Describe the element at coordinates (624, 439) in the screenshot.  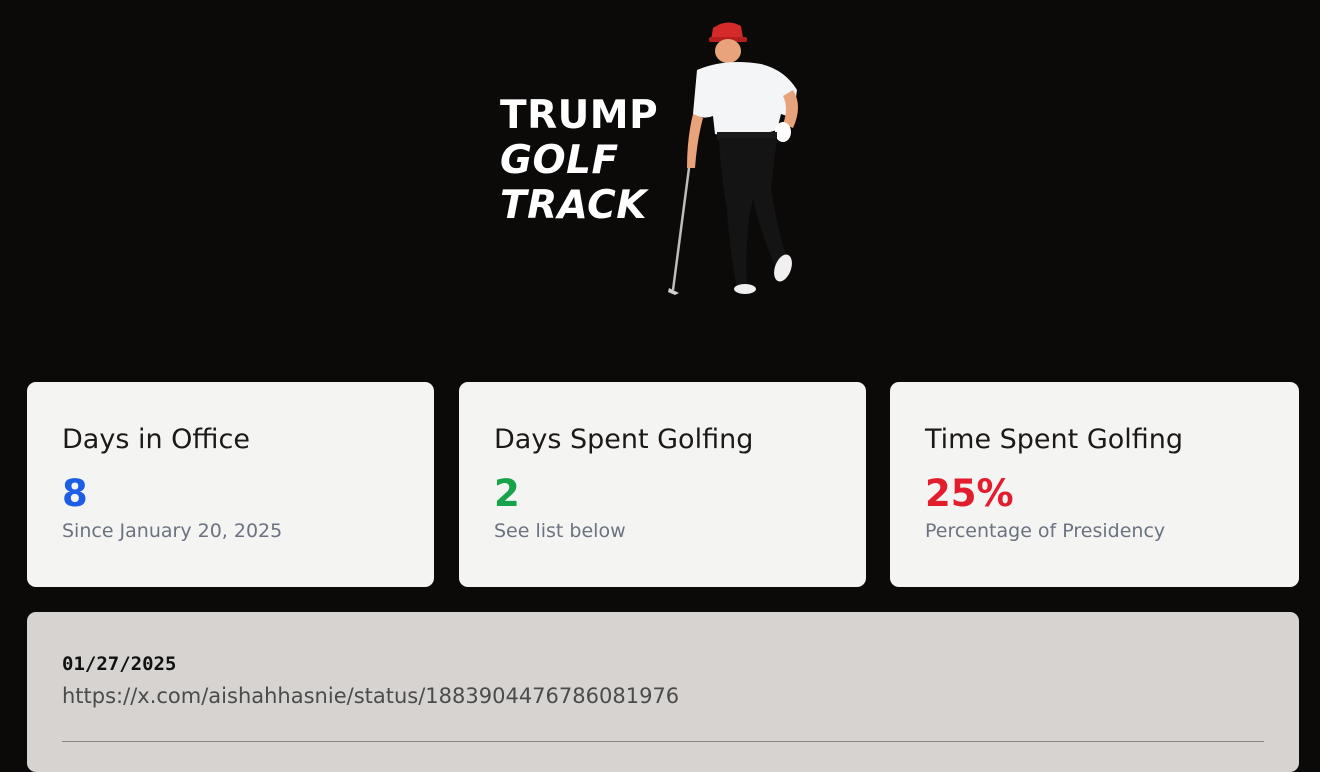
I see `stat-title: Days Spent Golfing` at that location.